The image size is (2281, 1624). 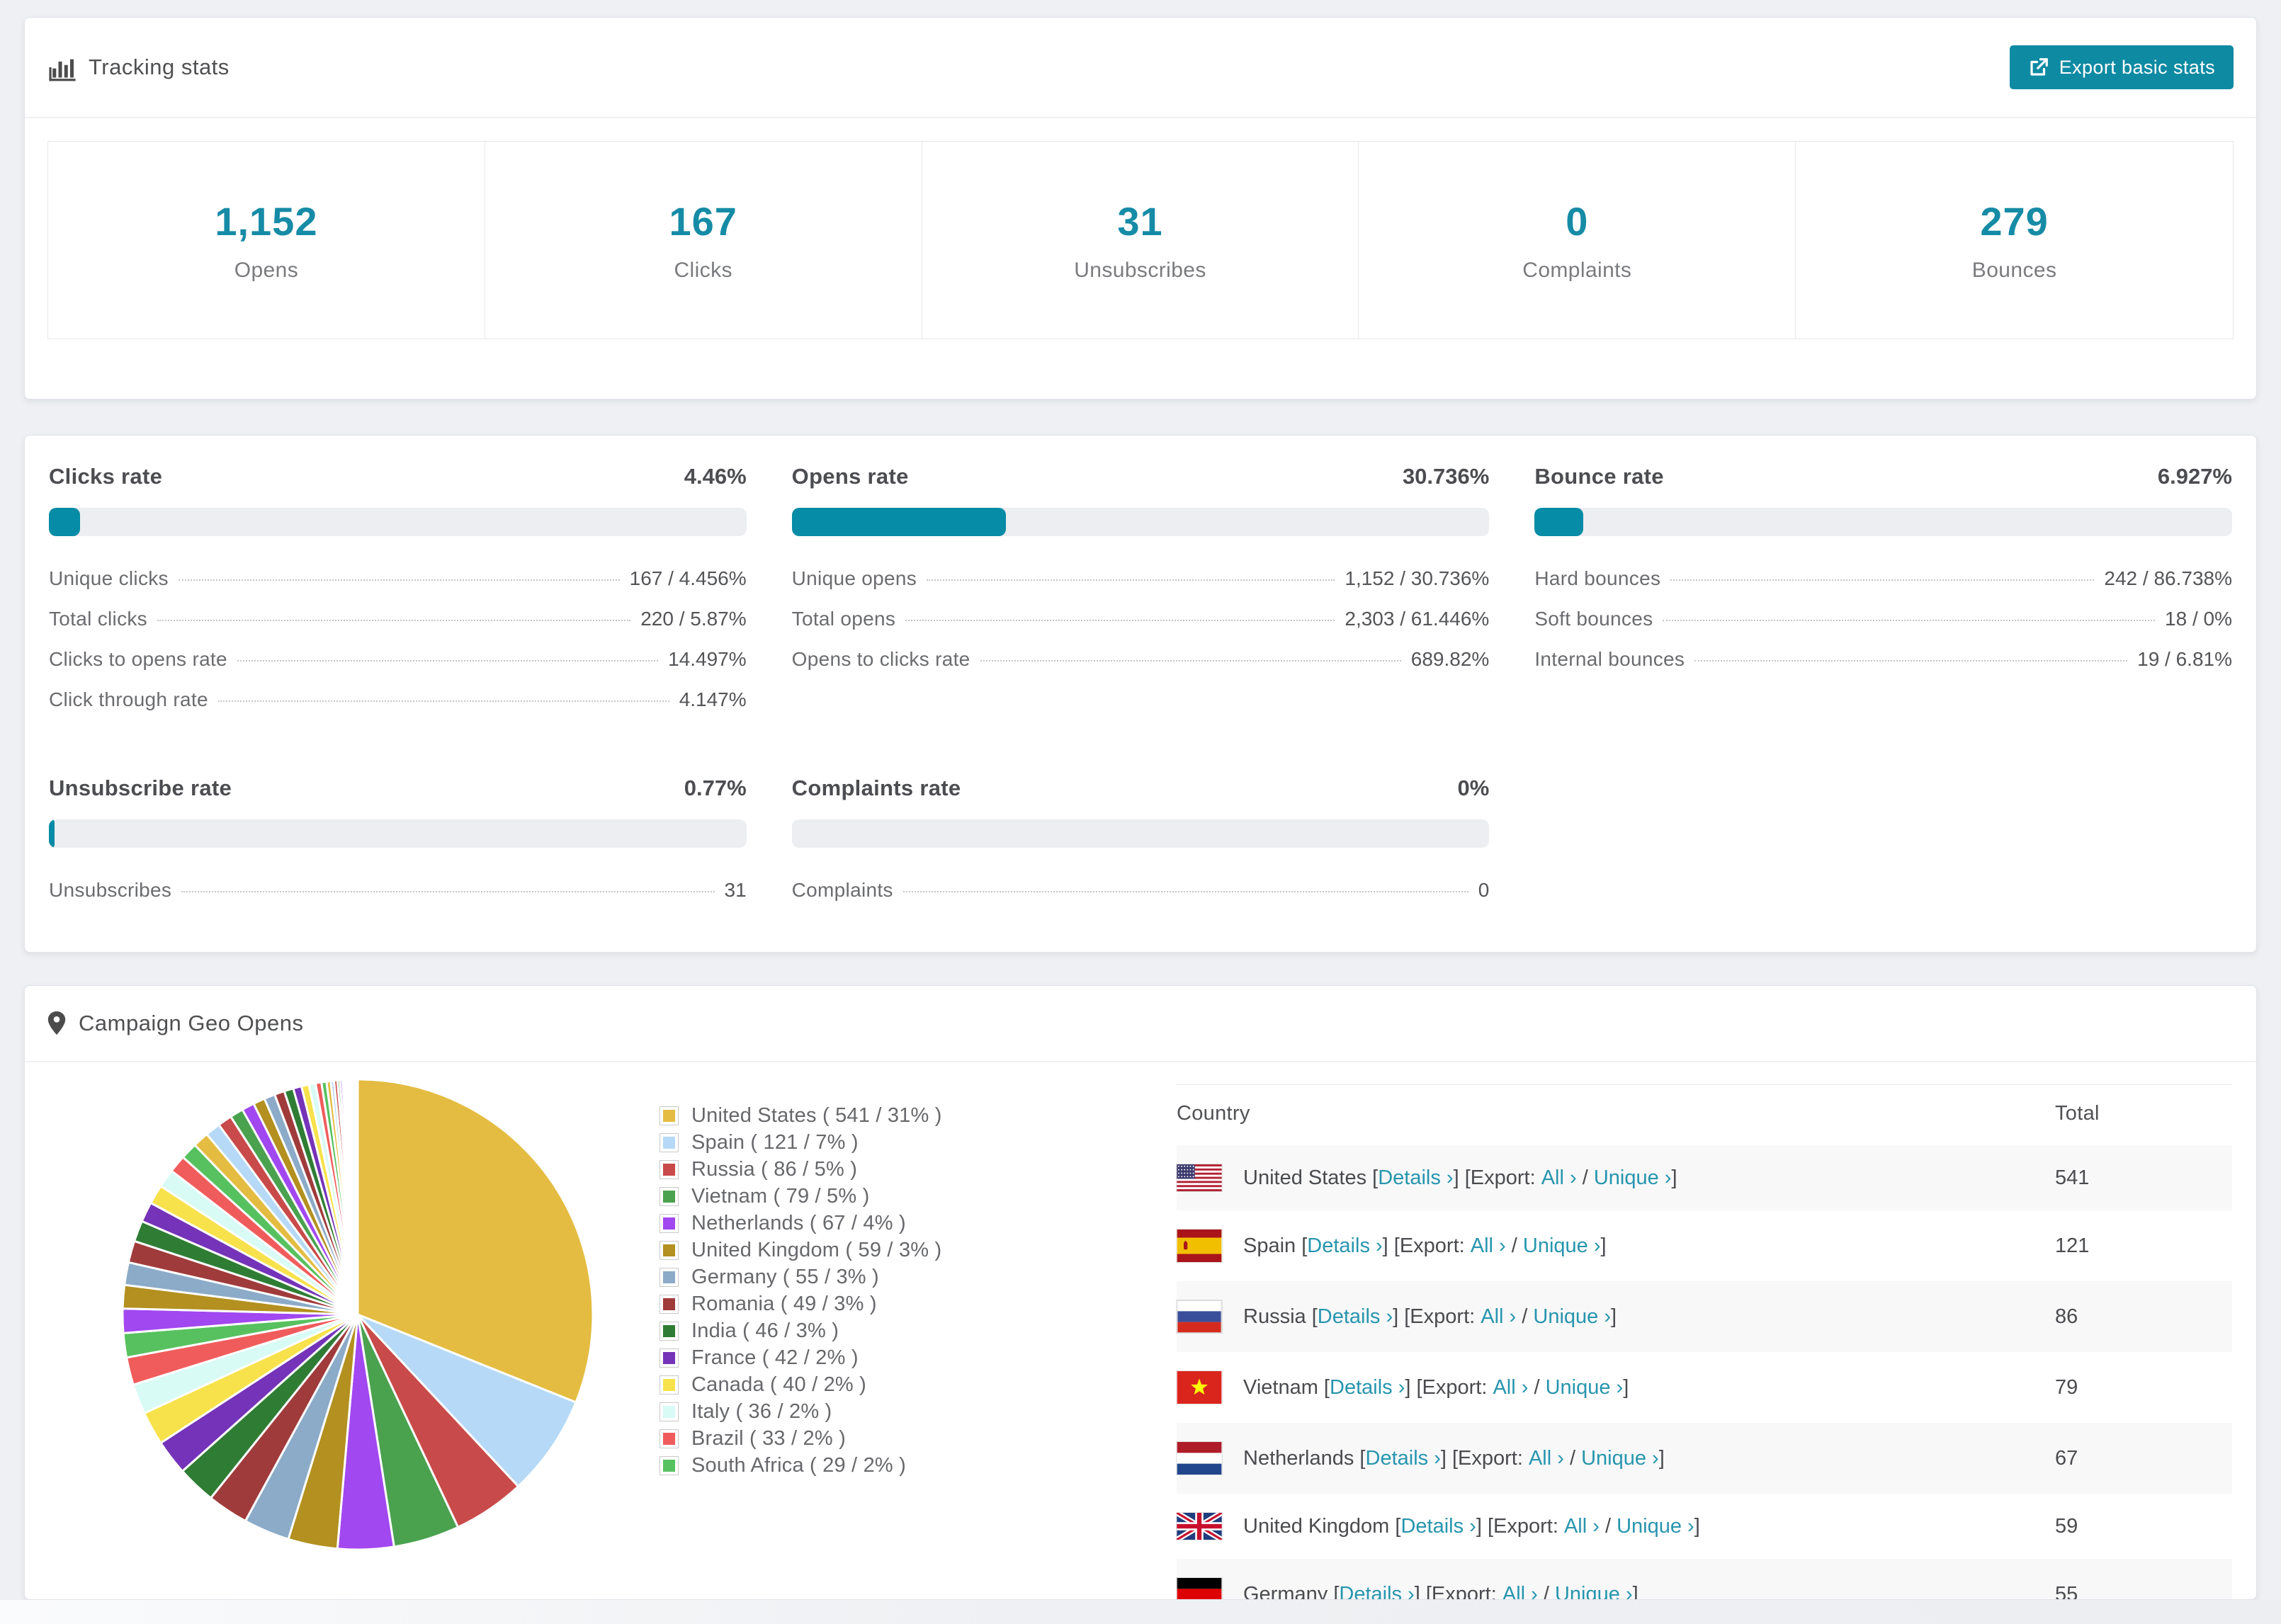 I want to click on rate-detail-value: 2,303 / 61.446%, so click(x=1417, y=619).